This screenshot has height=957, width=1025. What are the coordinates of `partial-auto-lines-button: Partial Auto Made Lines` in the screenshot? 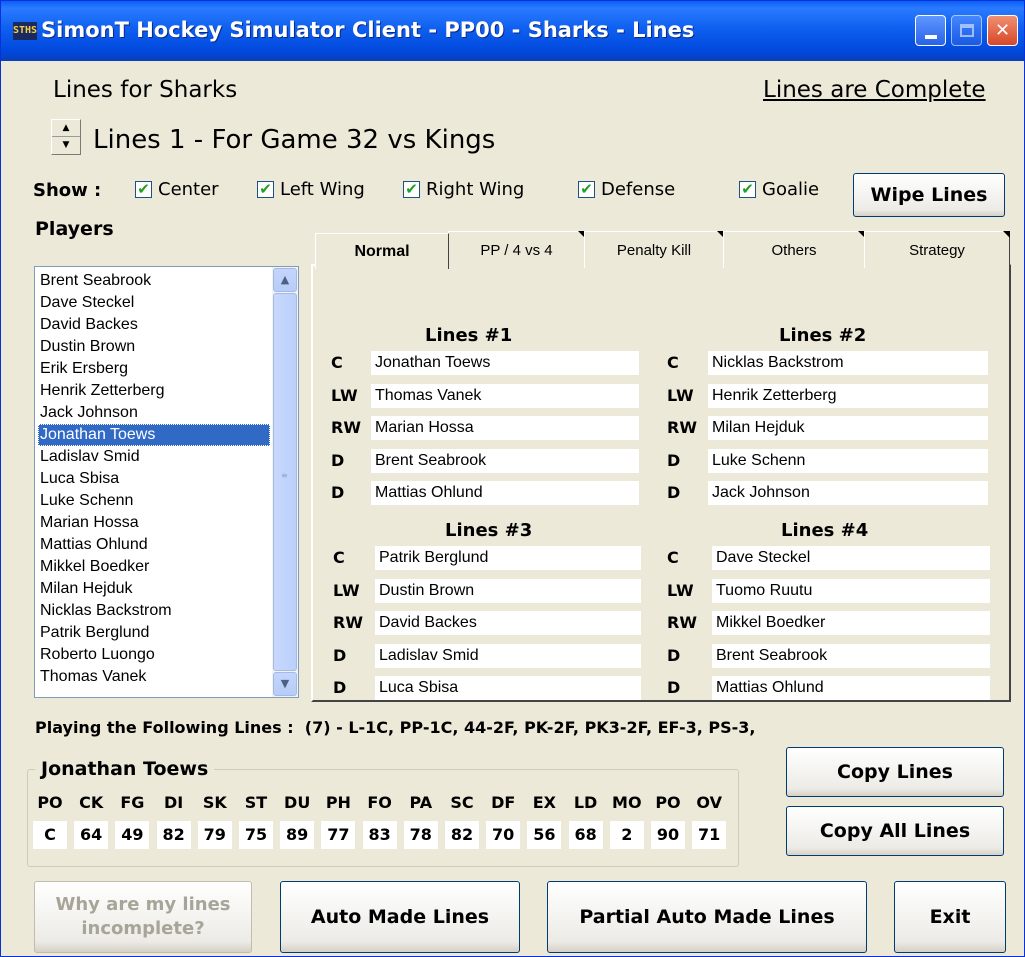 It's located at (707, 917).